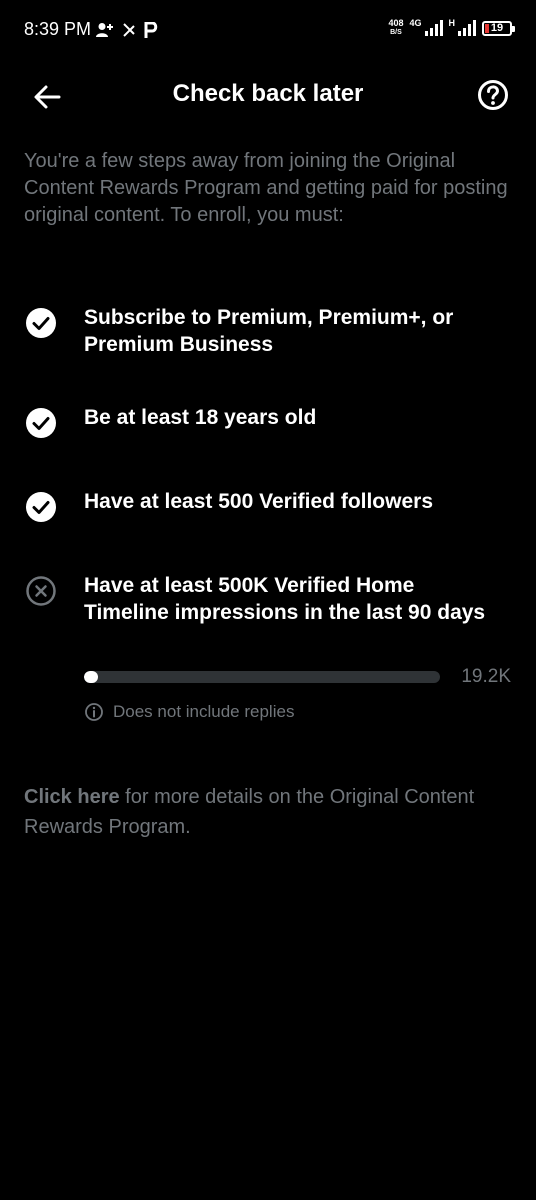  Describe the element at coordinates (72, 797) in the screenshot. I see `click-here-link: Click here` at that location.